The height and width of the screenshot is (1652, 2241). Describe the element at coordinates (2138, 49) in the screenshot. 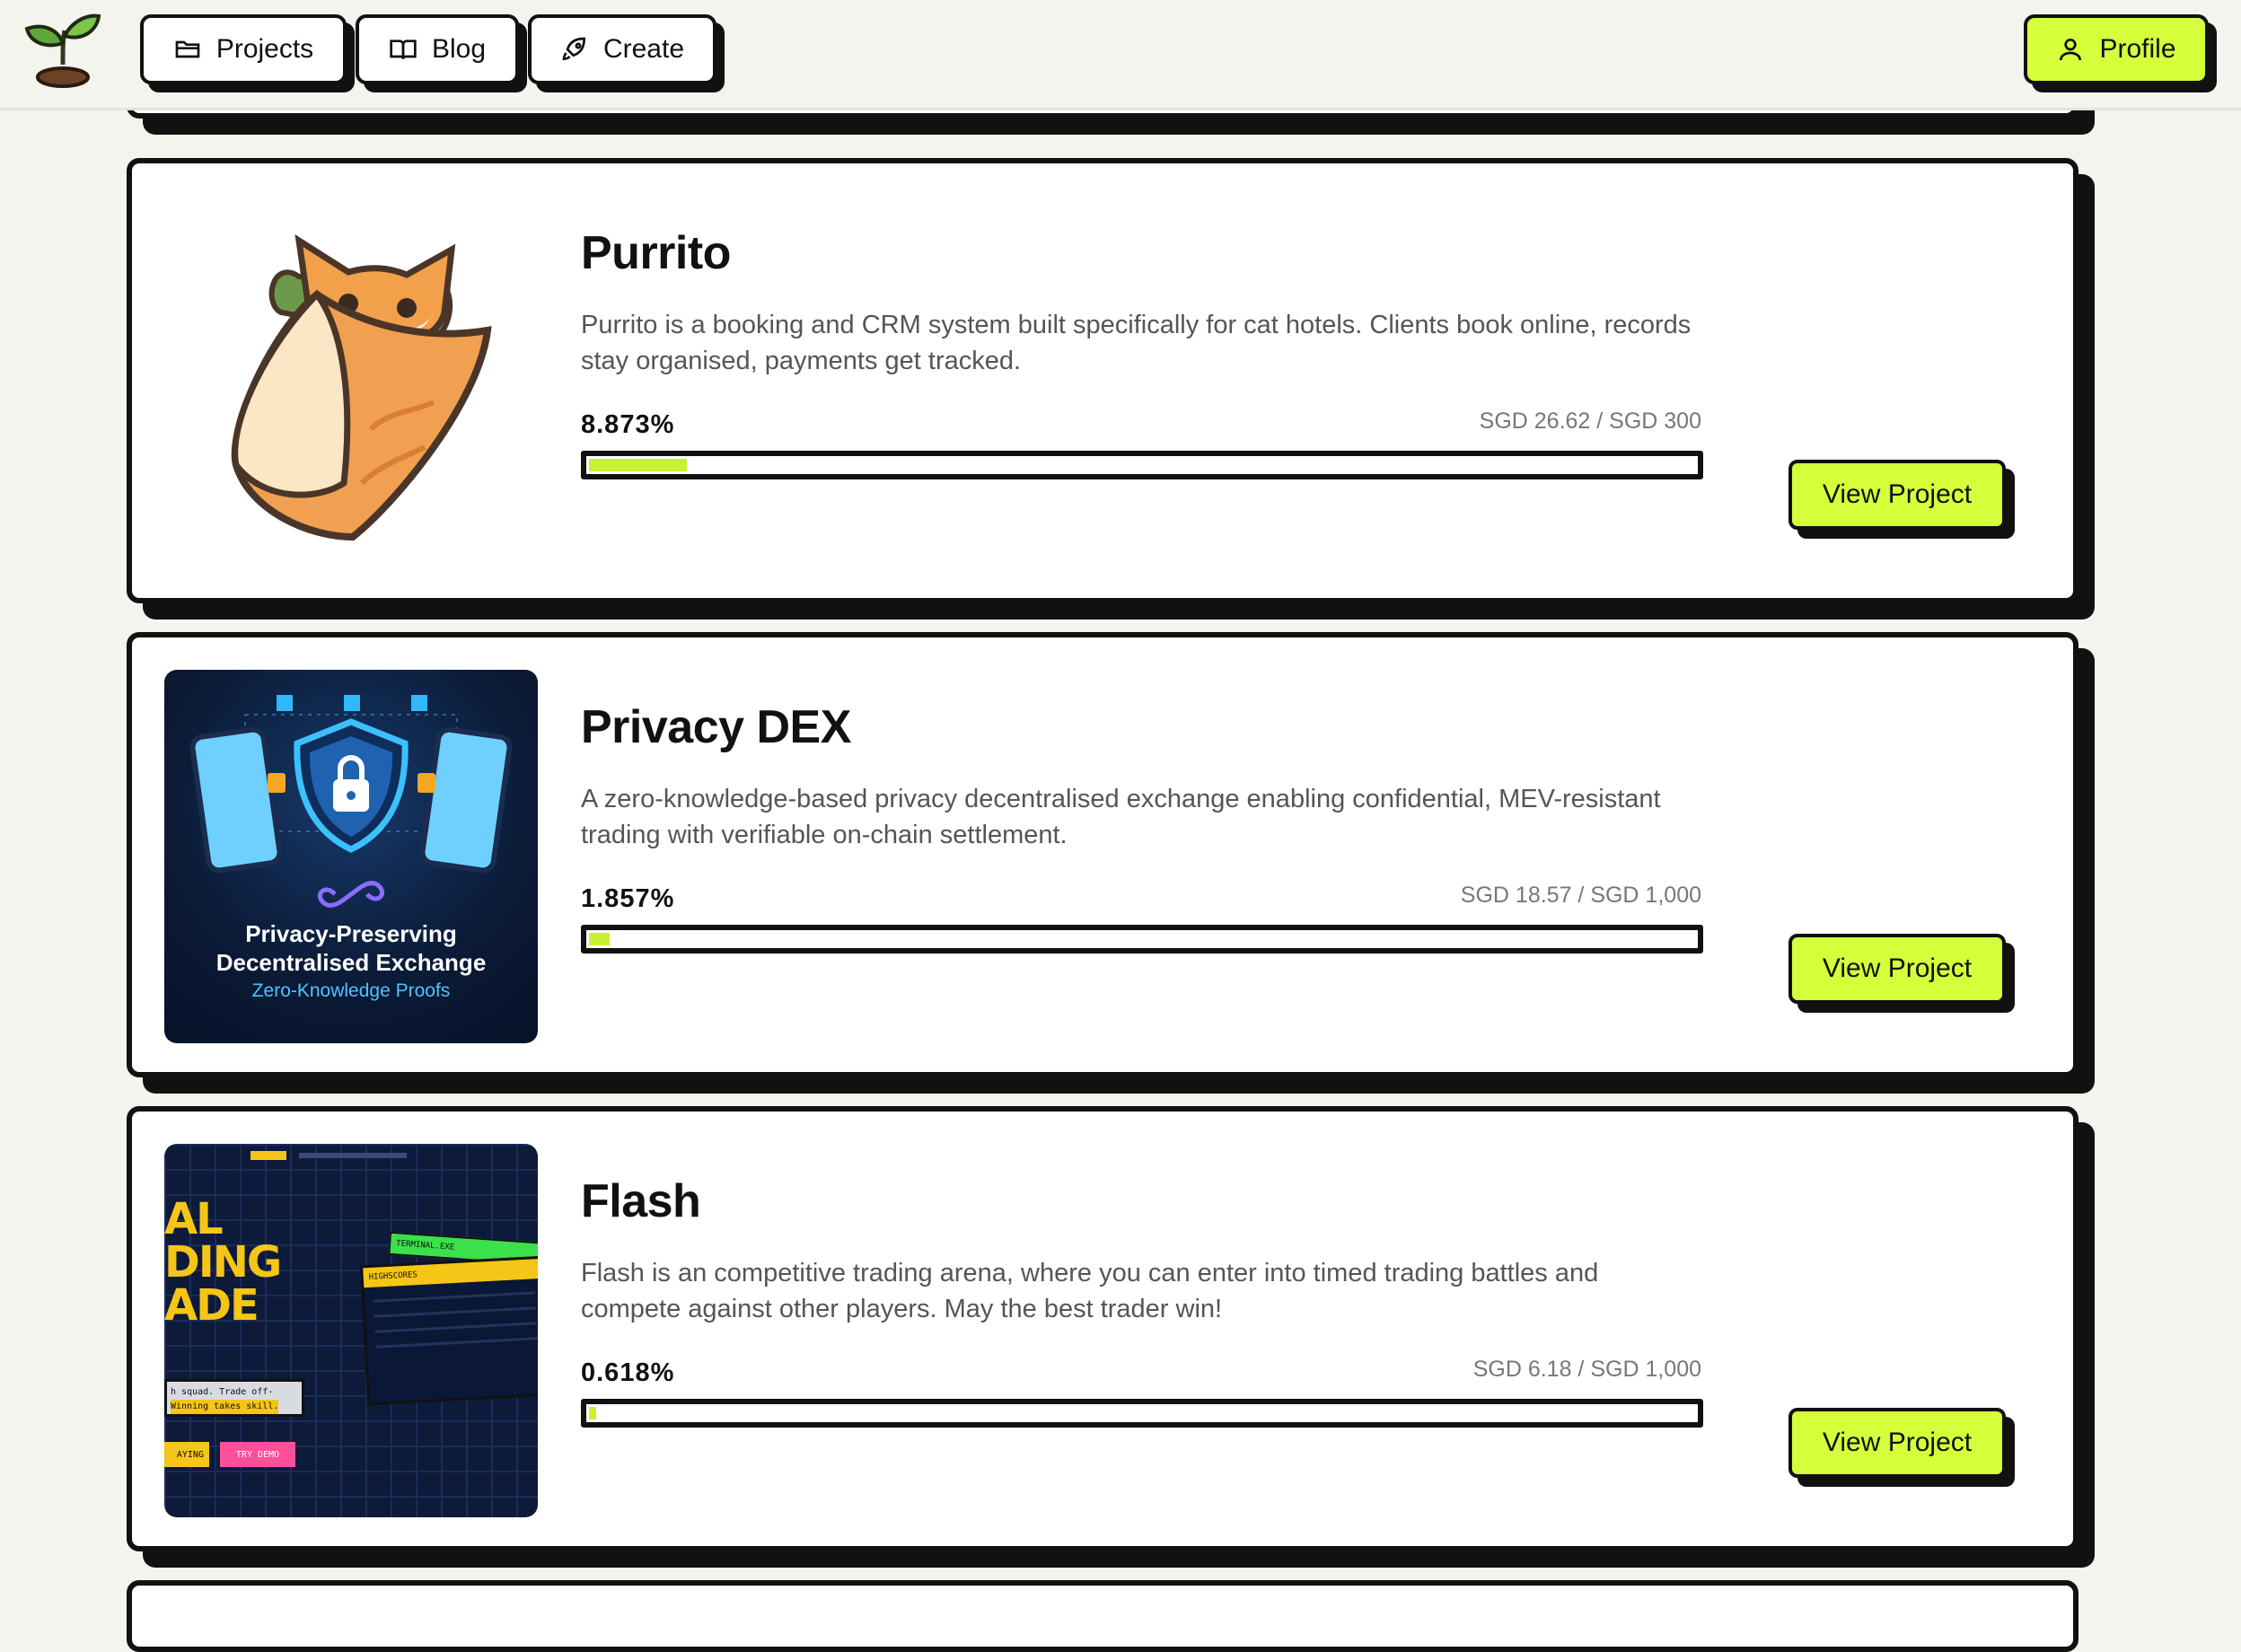

I see `profile-label: Profile` at that location.